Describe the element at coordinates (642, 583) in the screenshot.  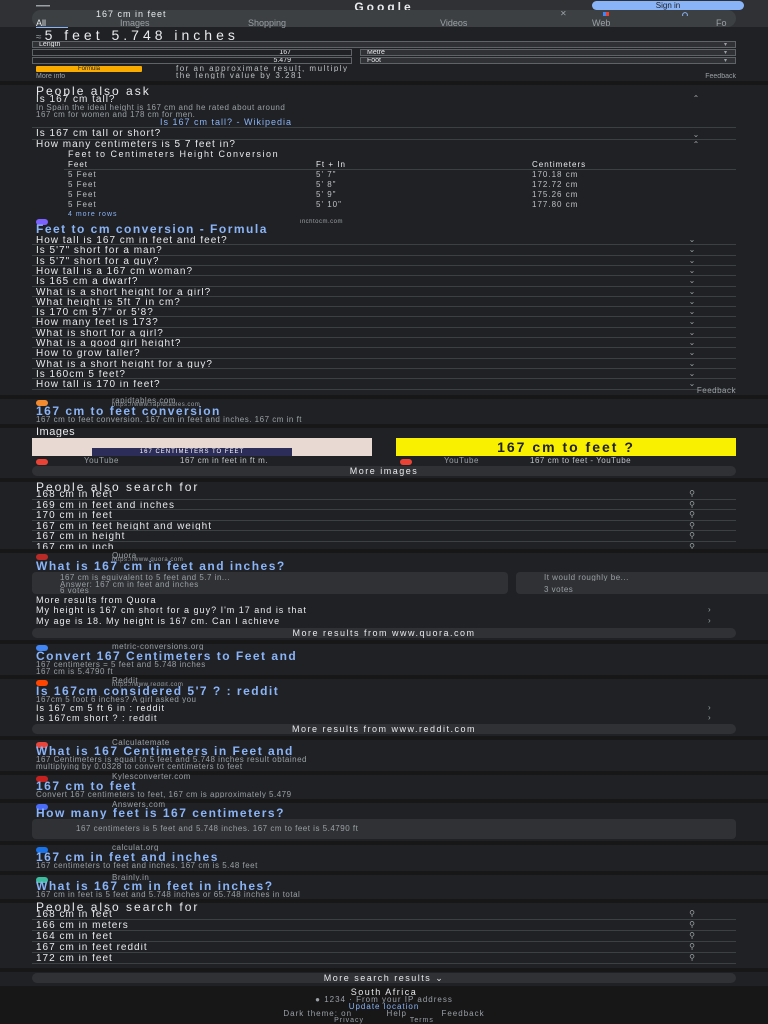
I see `answer-card: It would roughly be... 3 votes` at that location.